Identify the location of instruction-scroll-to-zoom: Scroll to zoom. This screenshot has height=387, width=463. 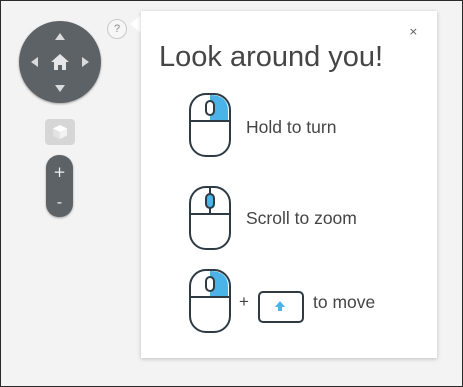
(301, 218).